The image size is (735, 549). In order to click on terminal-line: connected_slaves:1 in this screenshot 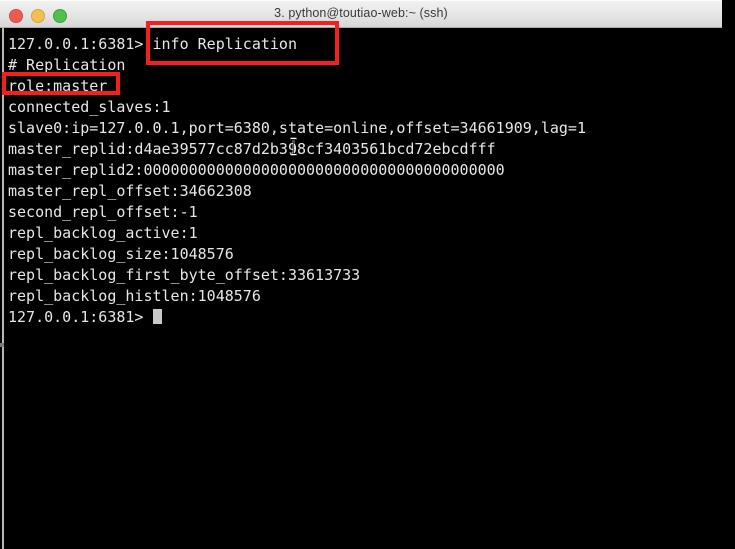, I will do `click(89, 107)`.